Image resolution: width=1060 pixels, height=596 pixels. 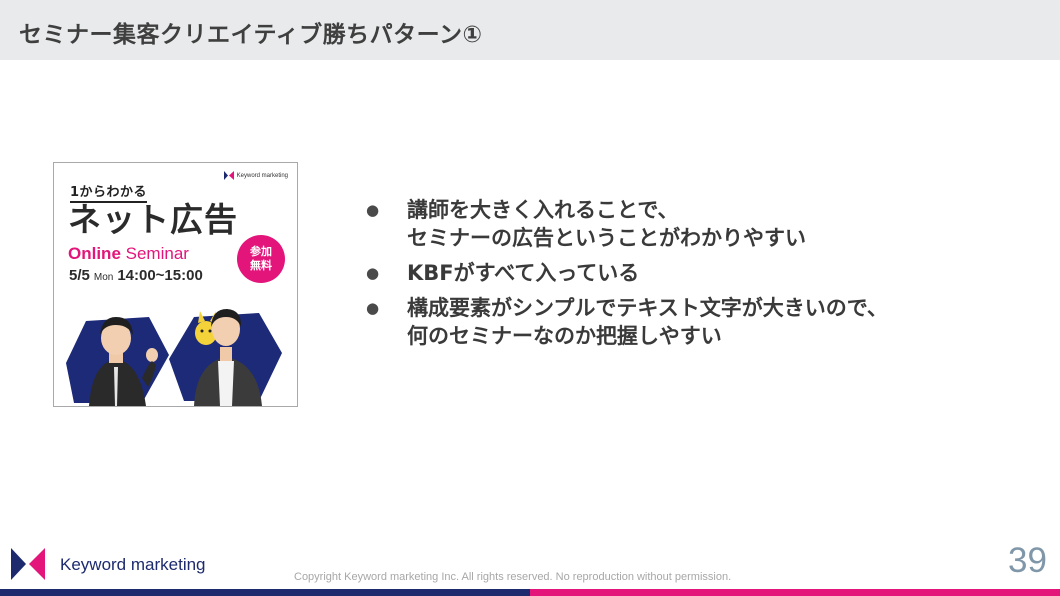 I want to click on banner-online-word: Online, so click(x=94, y=253).